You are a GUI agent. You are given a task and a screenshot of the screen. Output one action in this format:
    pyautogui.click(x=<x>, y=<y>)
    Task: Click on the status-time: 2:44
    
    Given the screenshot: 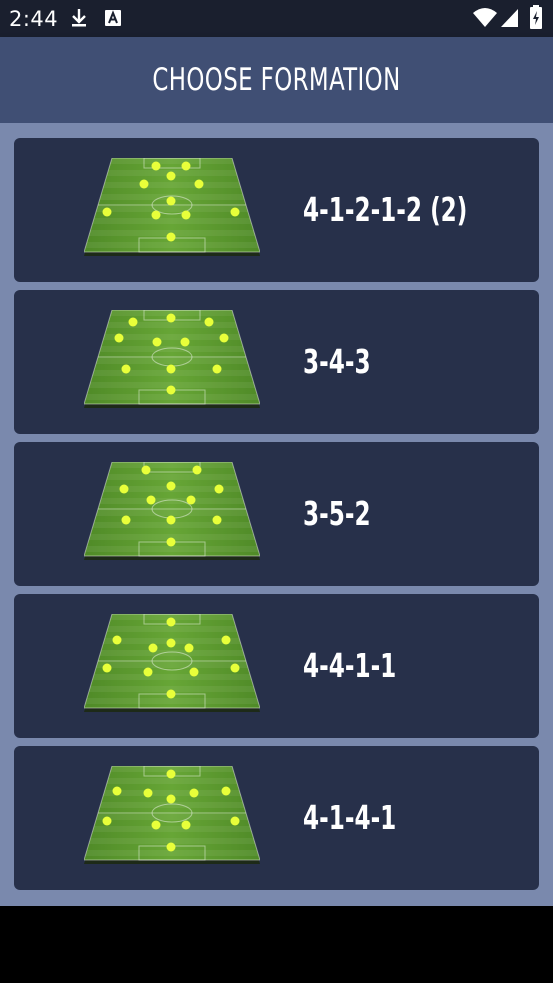 What is the action you would take?
    pyautogui.click(x=34, y=19)
    